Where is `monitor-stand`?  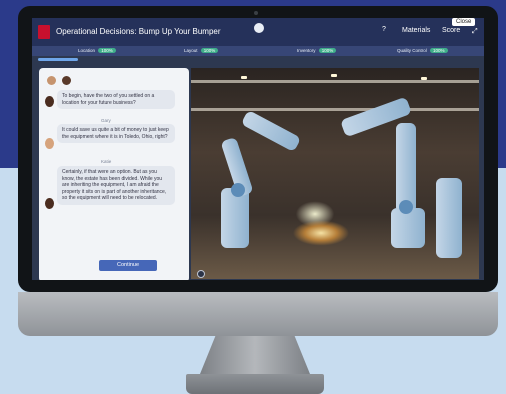
monitor-stand is located at coordinates (255, 355).